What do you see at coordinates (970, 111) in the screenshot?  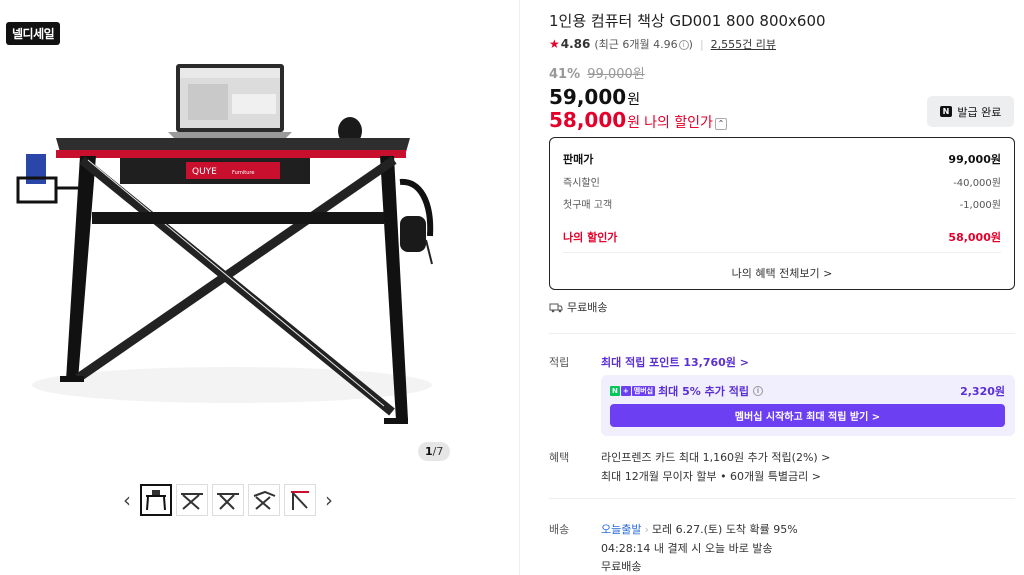 I see `coupon-issued-button: N 발급 완료` at bounding box center [970, 111].